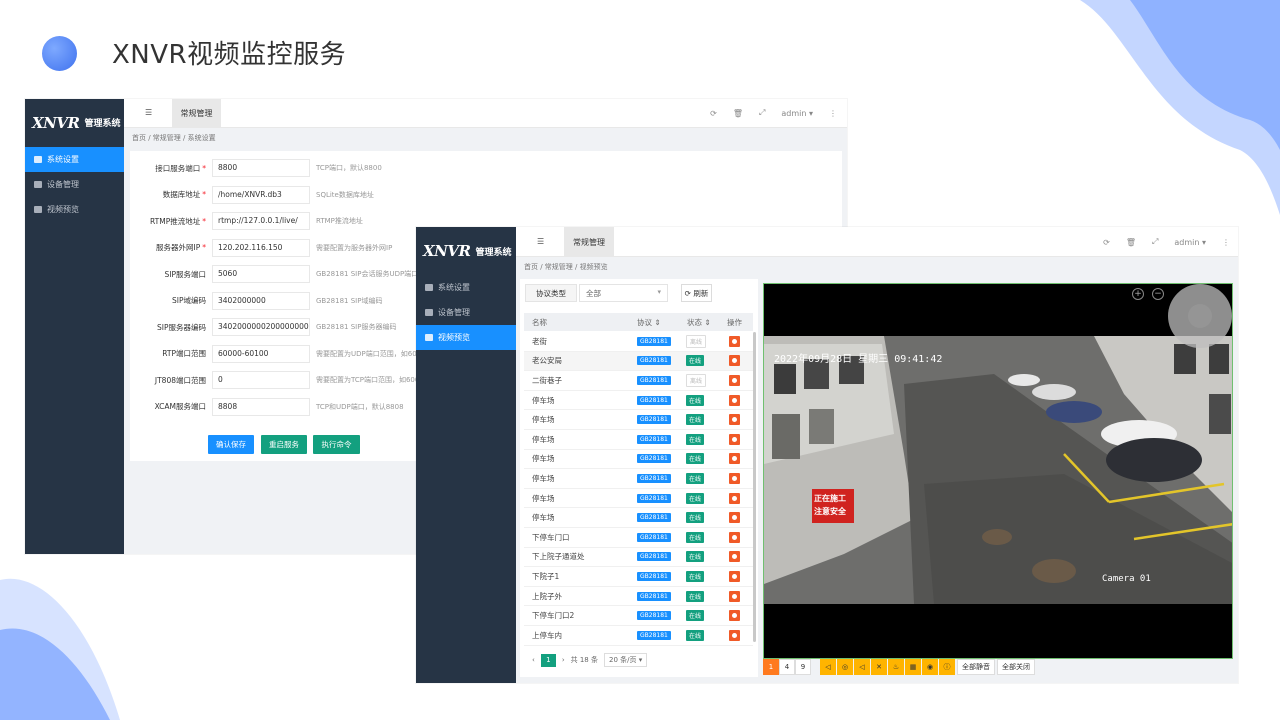 Image resolution: width=1280 pixels, height=720 pixels. What do you see at coordinates (367, 274) in the screenshot?
I see `field-hint: GB28181 SIP会话服务UDP端口` at bounding box center [367, 274].